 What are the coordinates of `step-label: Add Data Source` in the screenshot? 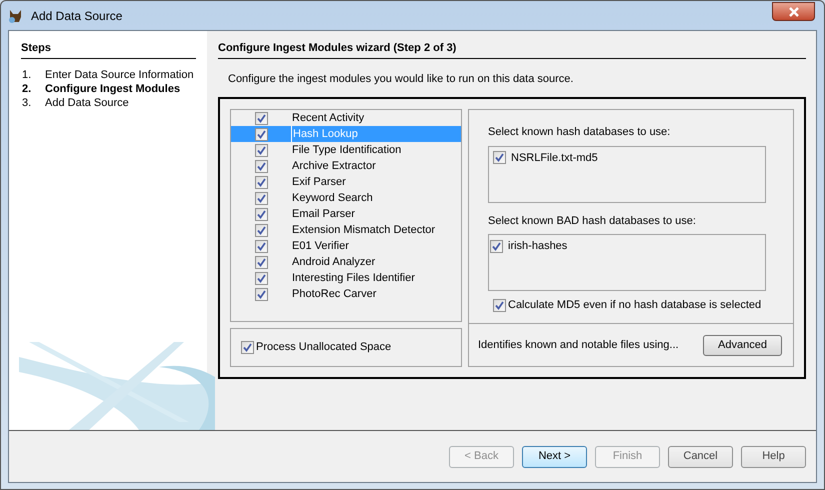 It's located at (87, 104).